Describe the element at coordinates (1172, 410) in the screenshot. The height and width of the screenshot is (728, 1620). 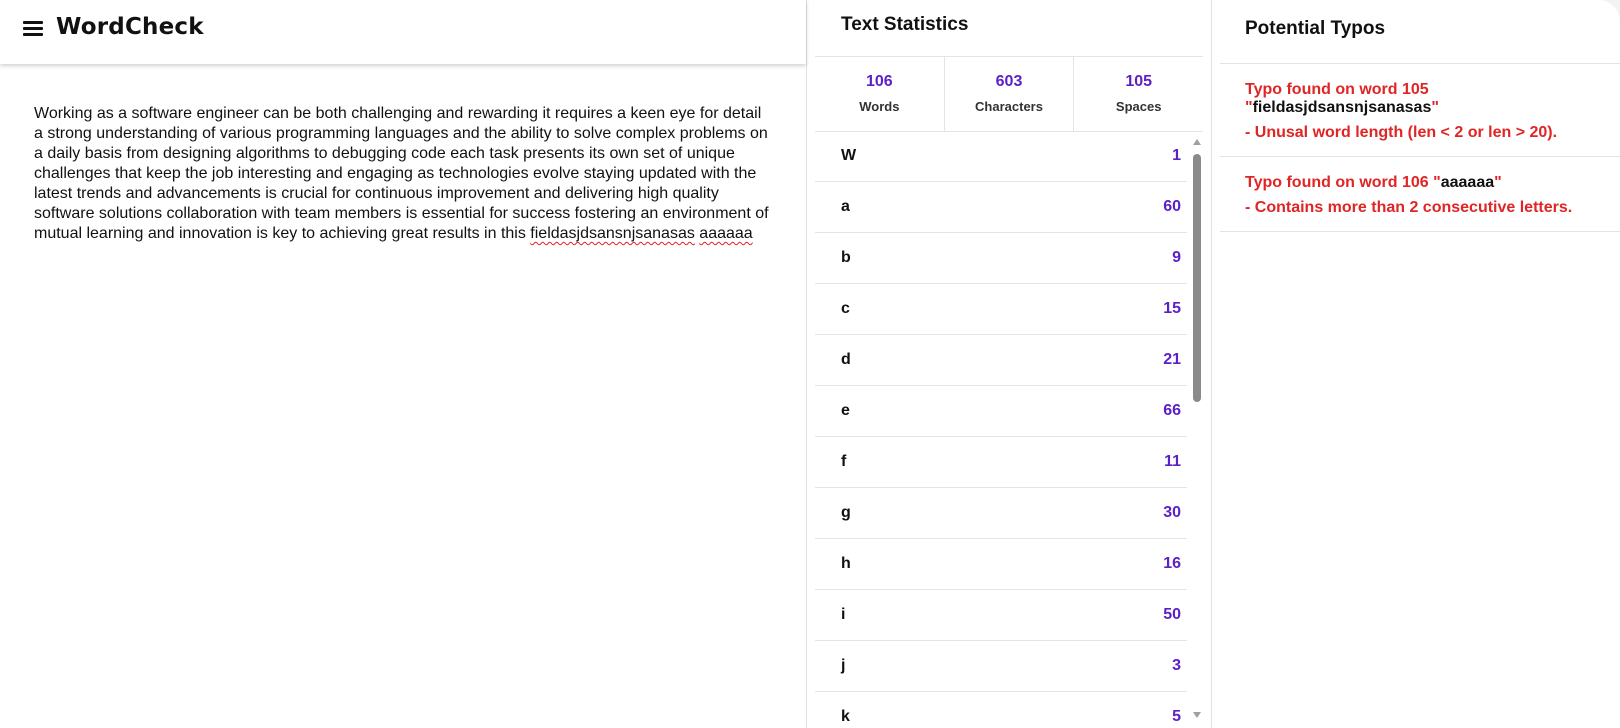
I see `letter-count: 66` at that location.